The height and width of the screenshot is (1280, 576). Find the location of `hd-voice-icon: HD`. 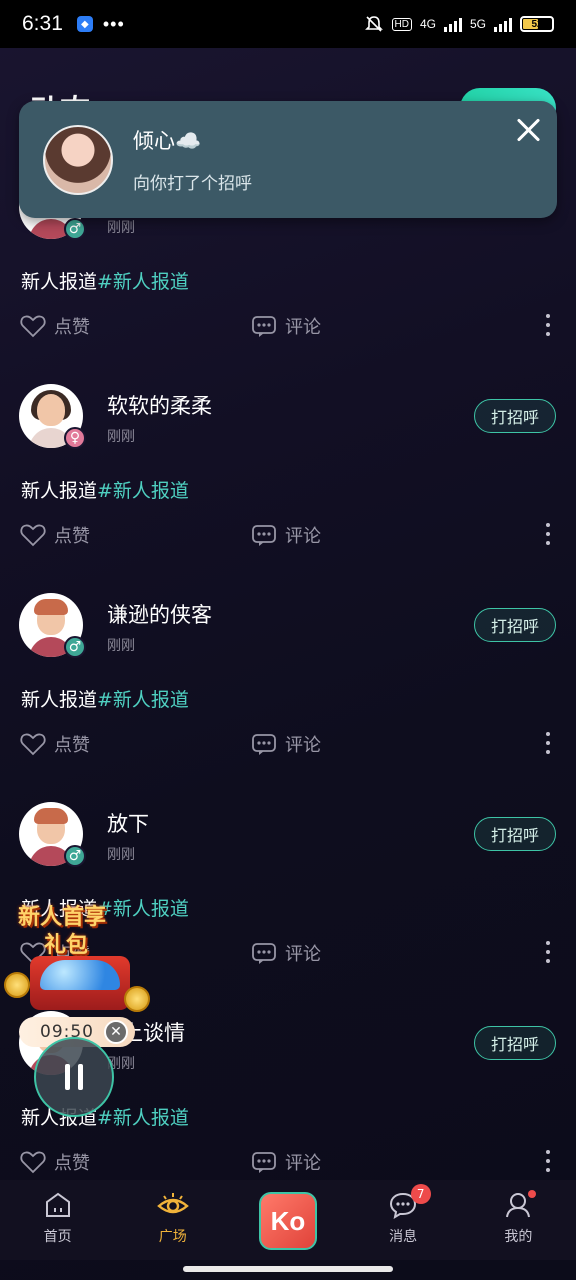

hd-voice-icon: HD is located at coordinates (401, 24).